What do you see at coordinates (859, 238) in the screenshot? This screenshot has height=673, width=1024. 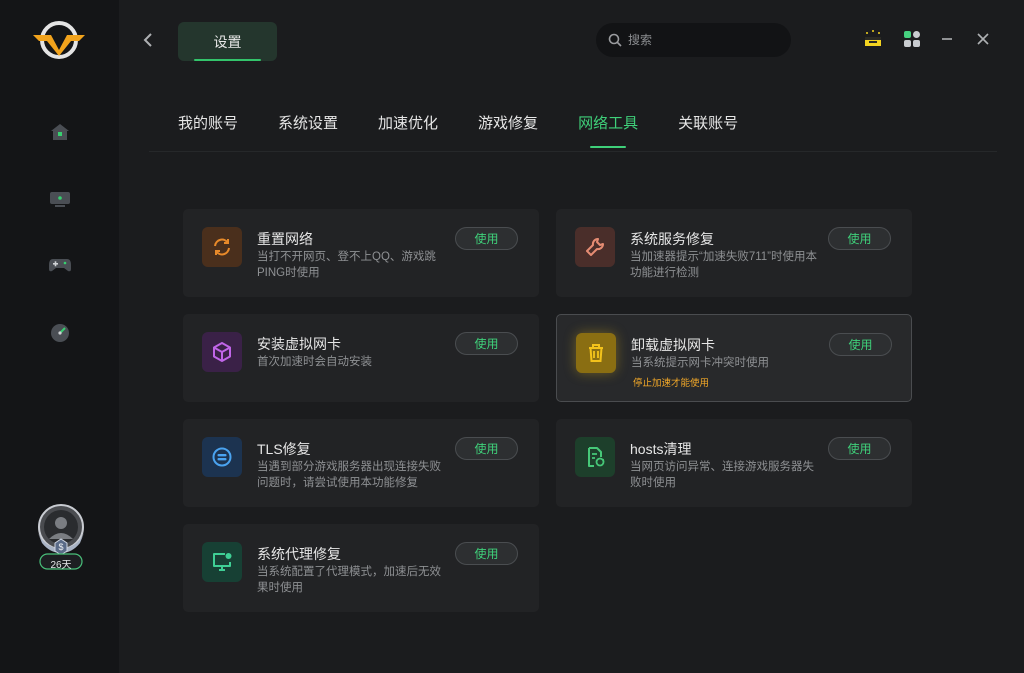 I see `use-button-service-repair: 使用` at bounding box center [859, 238].